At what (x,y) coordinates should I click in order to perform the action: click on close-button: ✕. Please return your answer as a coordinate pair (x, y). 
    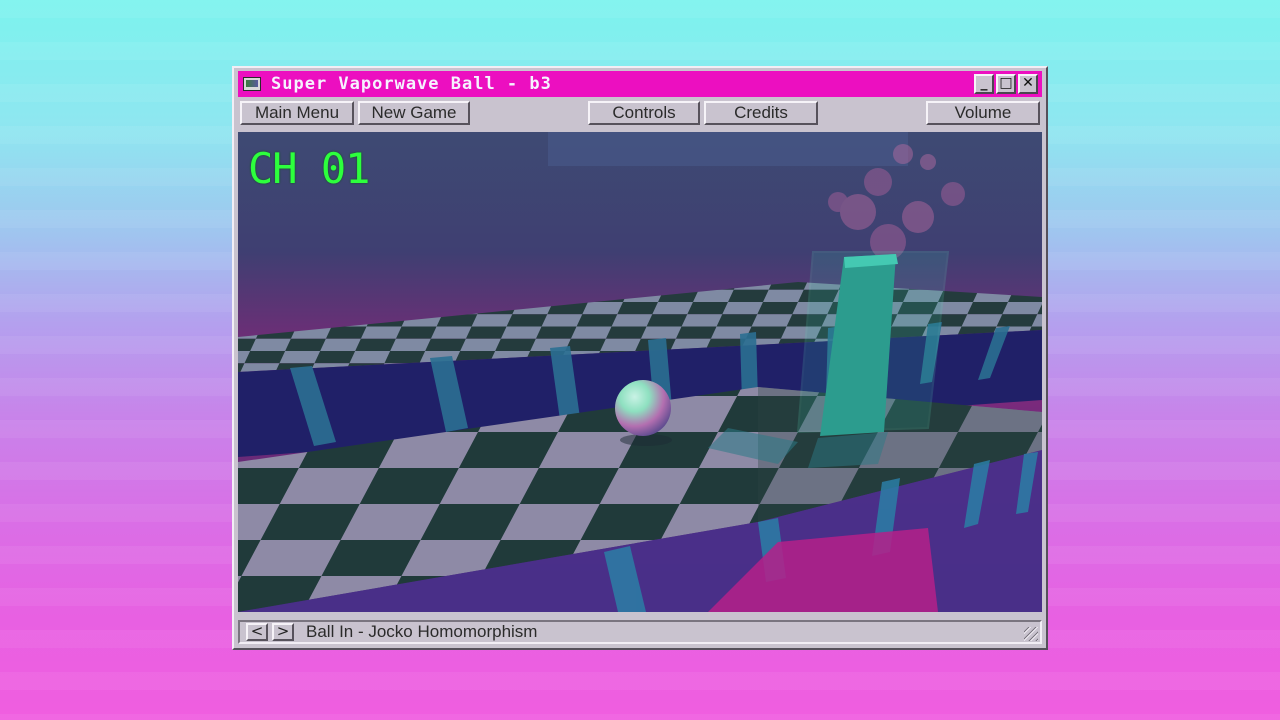
    Looking at the image, I should click on (1028, 84).